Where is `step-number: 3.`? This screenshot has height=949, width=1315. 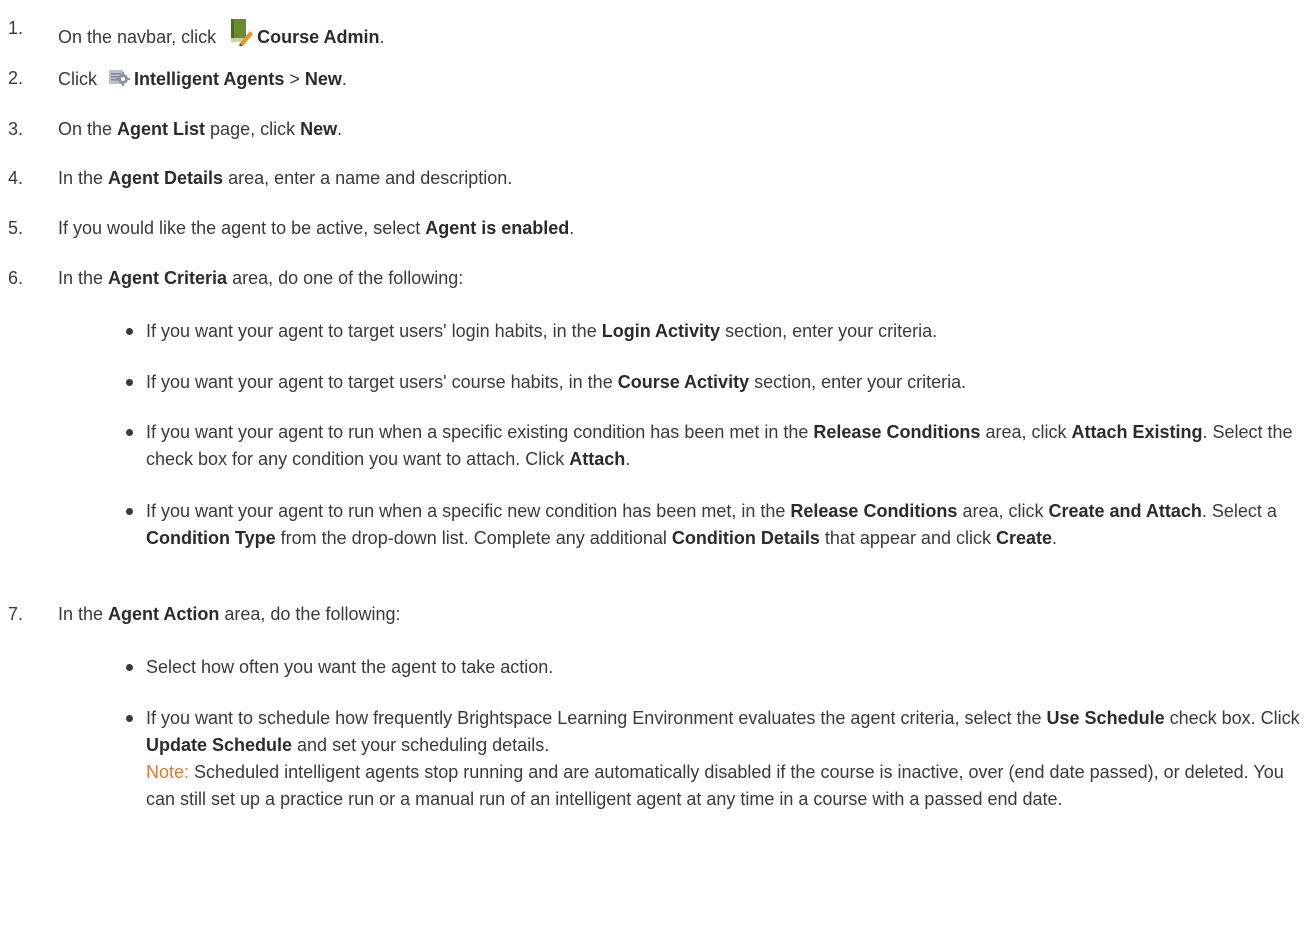
step-number: 3. is located at coordinates (16, 129).